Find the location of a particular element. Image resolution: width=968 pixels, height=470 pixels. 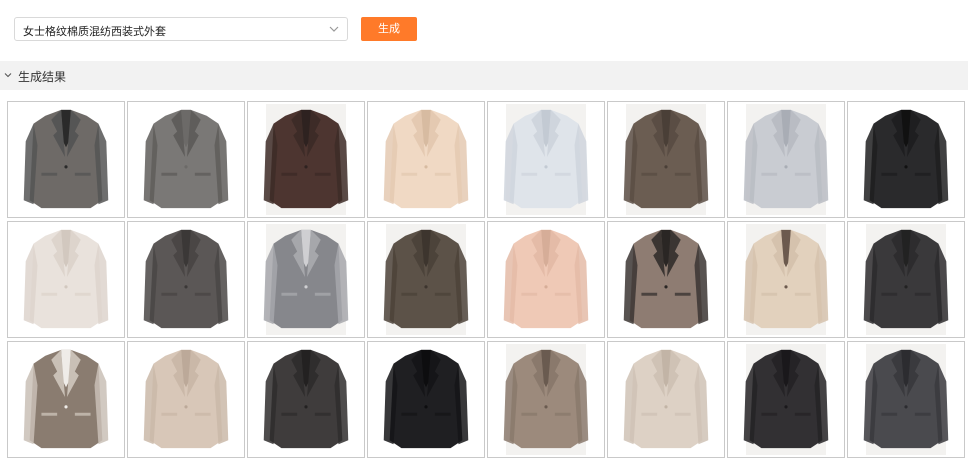

results-title: 生成结果 is located at coordinates (42, 77).